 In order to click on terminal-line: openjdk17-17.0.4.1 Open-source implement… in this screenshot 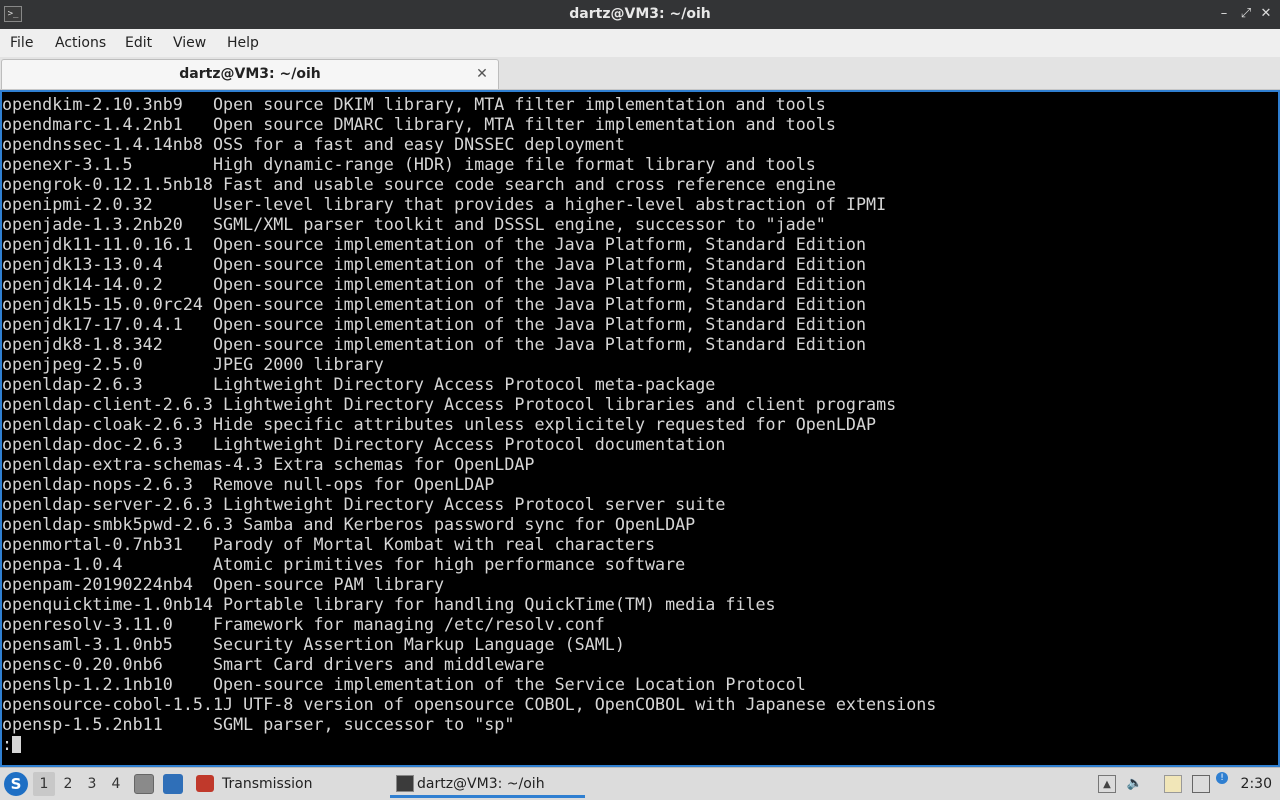, I will do `click(434, 324)`.